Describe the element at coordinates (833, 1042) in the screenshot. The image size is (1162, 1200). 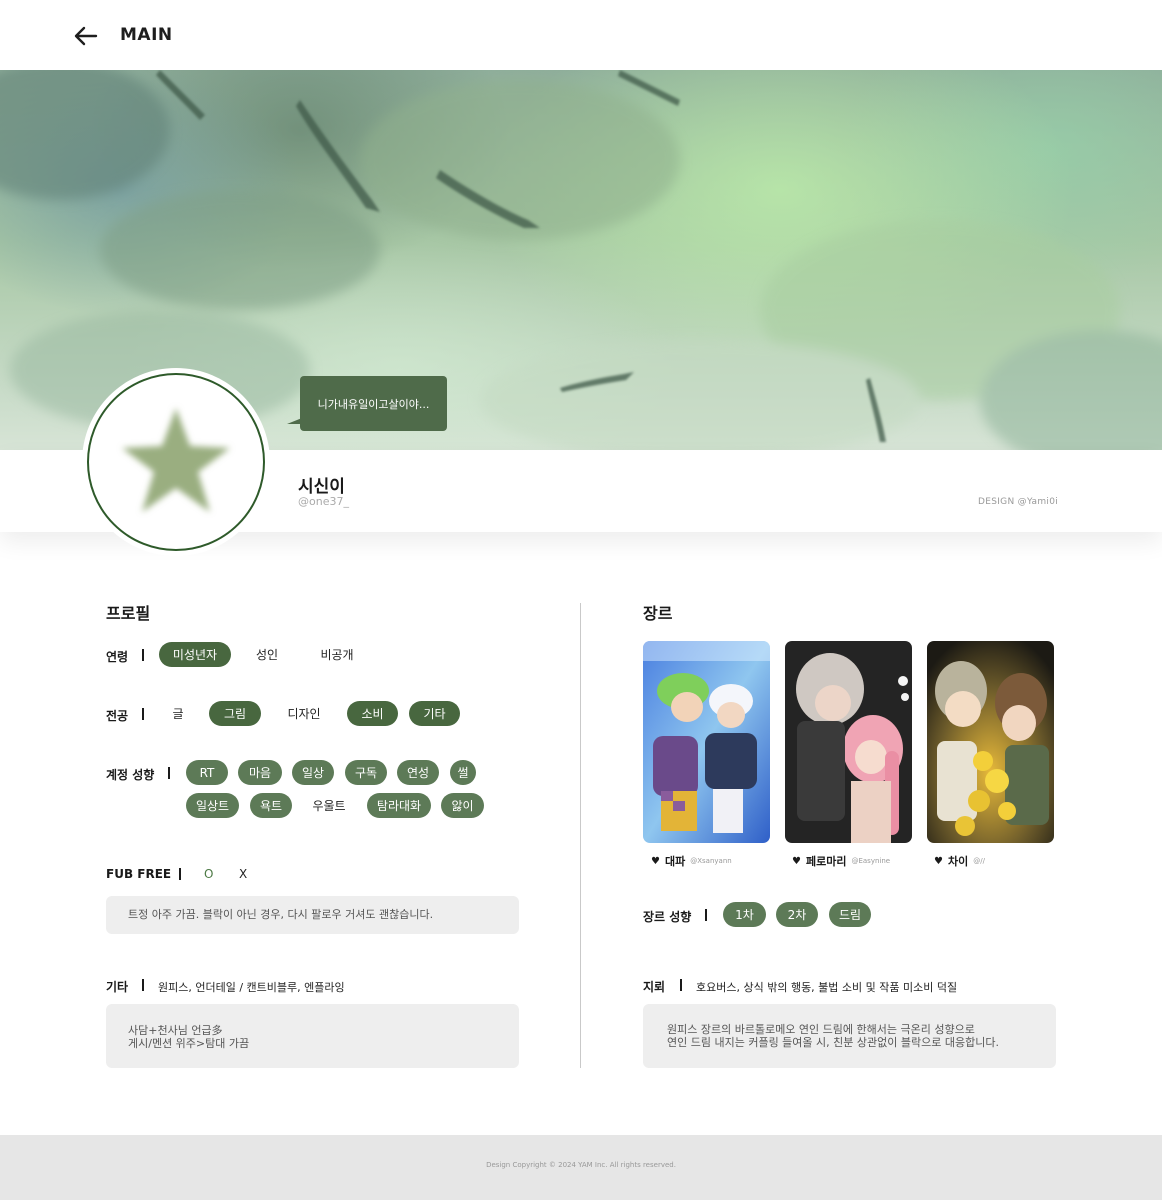
I see `mine-note-line-2: 연인 드림 내지는 커플링 들여올 시, 친분 상관없이 블락으로 대응합니다.` at that location.